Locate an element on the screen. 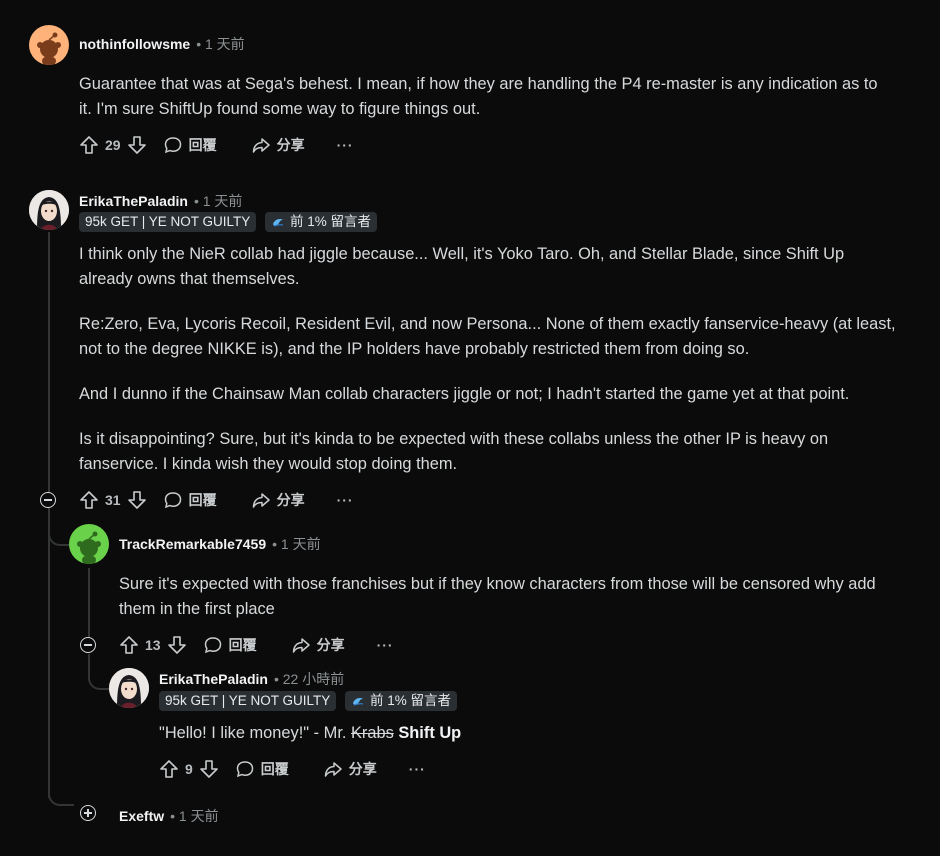 Image resolution: width=940 pixels, height=856 pixels. comment-actions: 13 回覆 分享 ··· is located at coordinates (256, 645).